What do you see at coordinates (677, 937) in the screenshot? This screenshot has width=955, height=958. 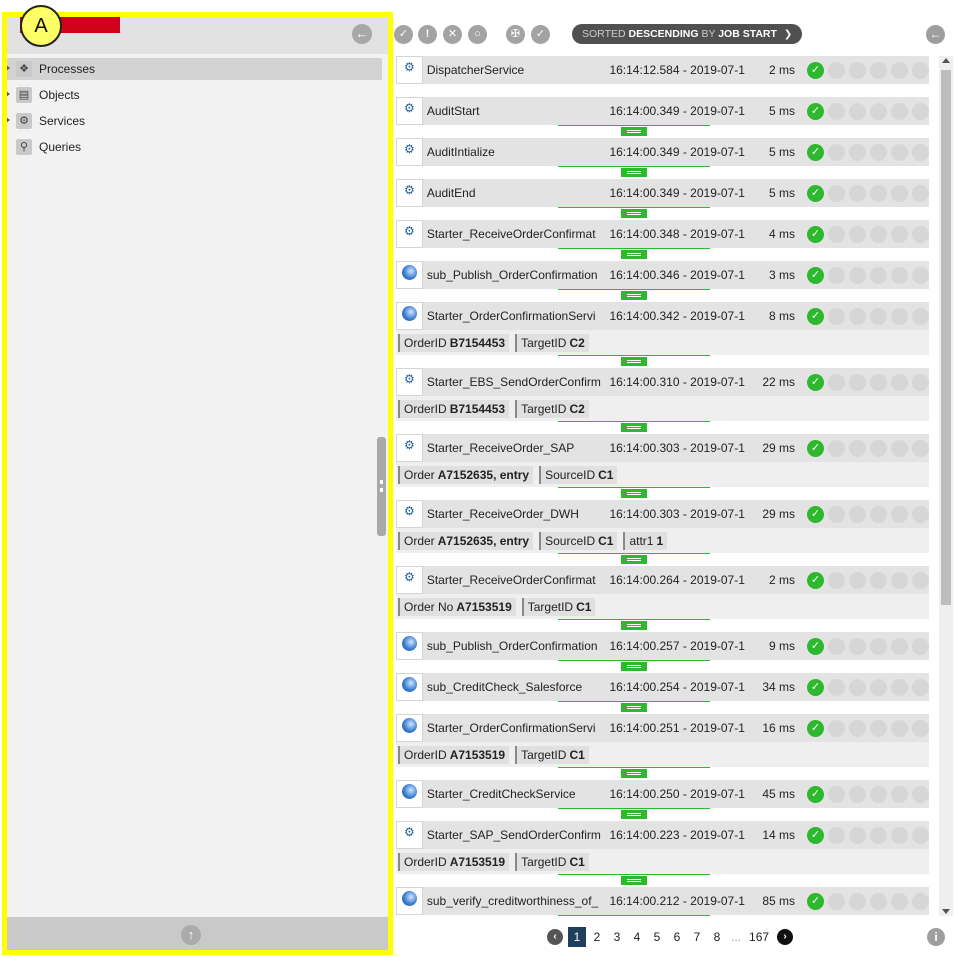 I see `page-number-button: 6` at bounding box center [677, 937].